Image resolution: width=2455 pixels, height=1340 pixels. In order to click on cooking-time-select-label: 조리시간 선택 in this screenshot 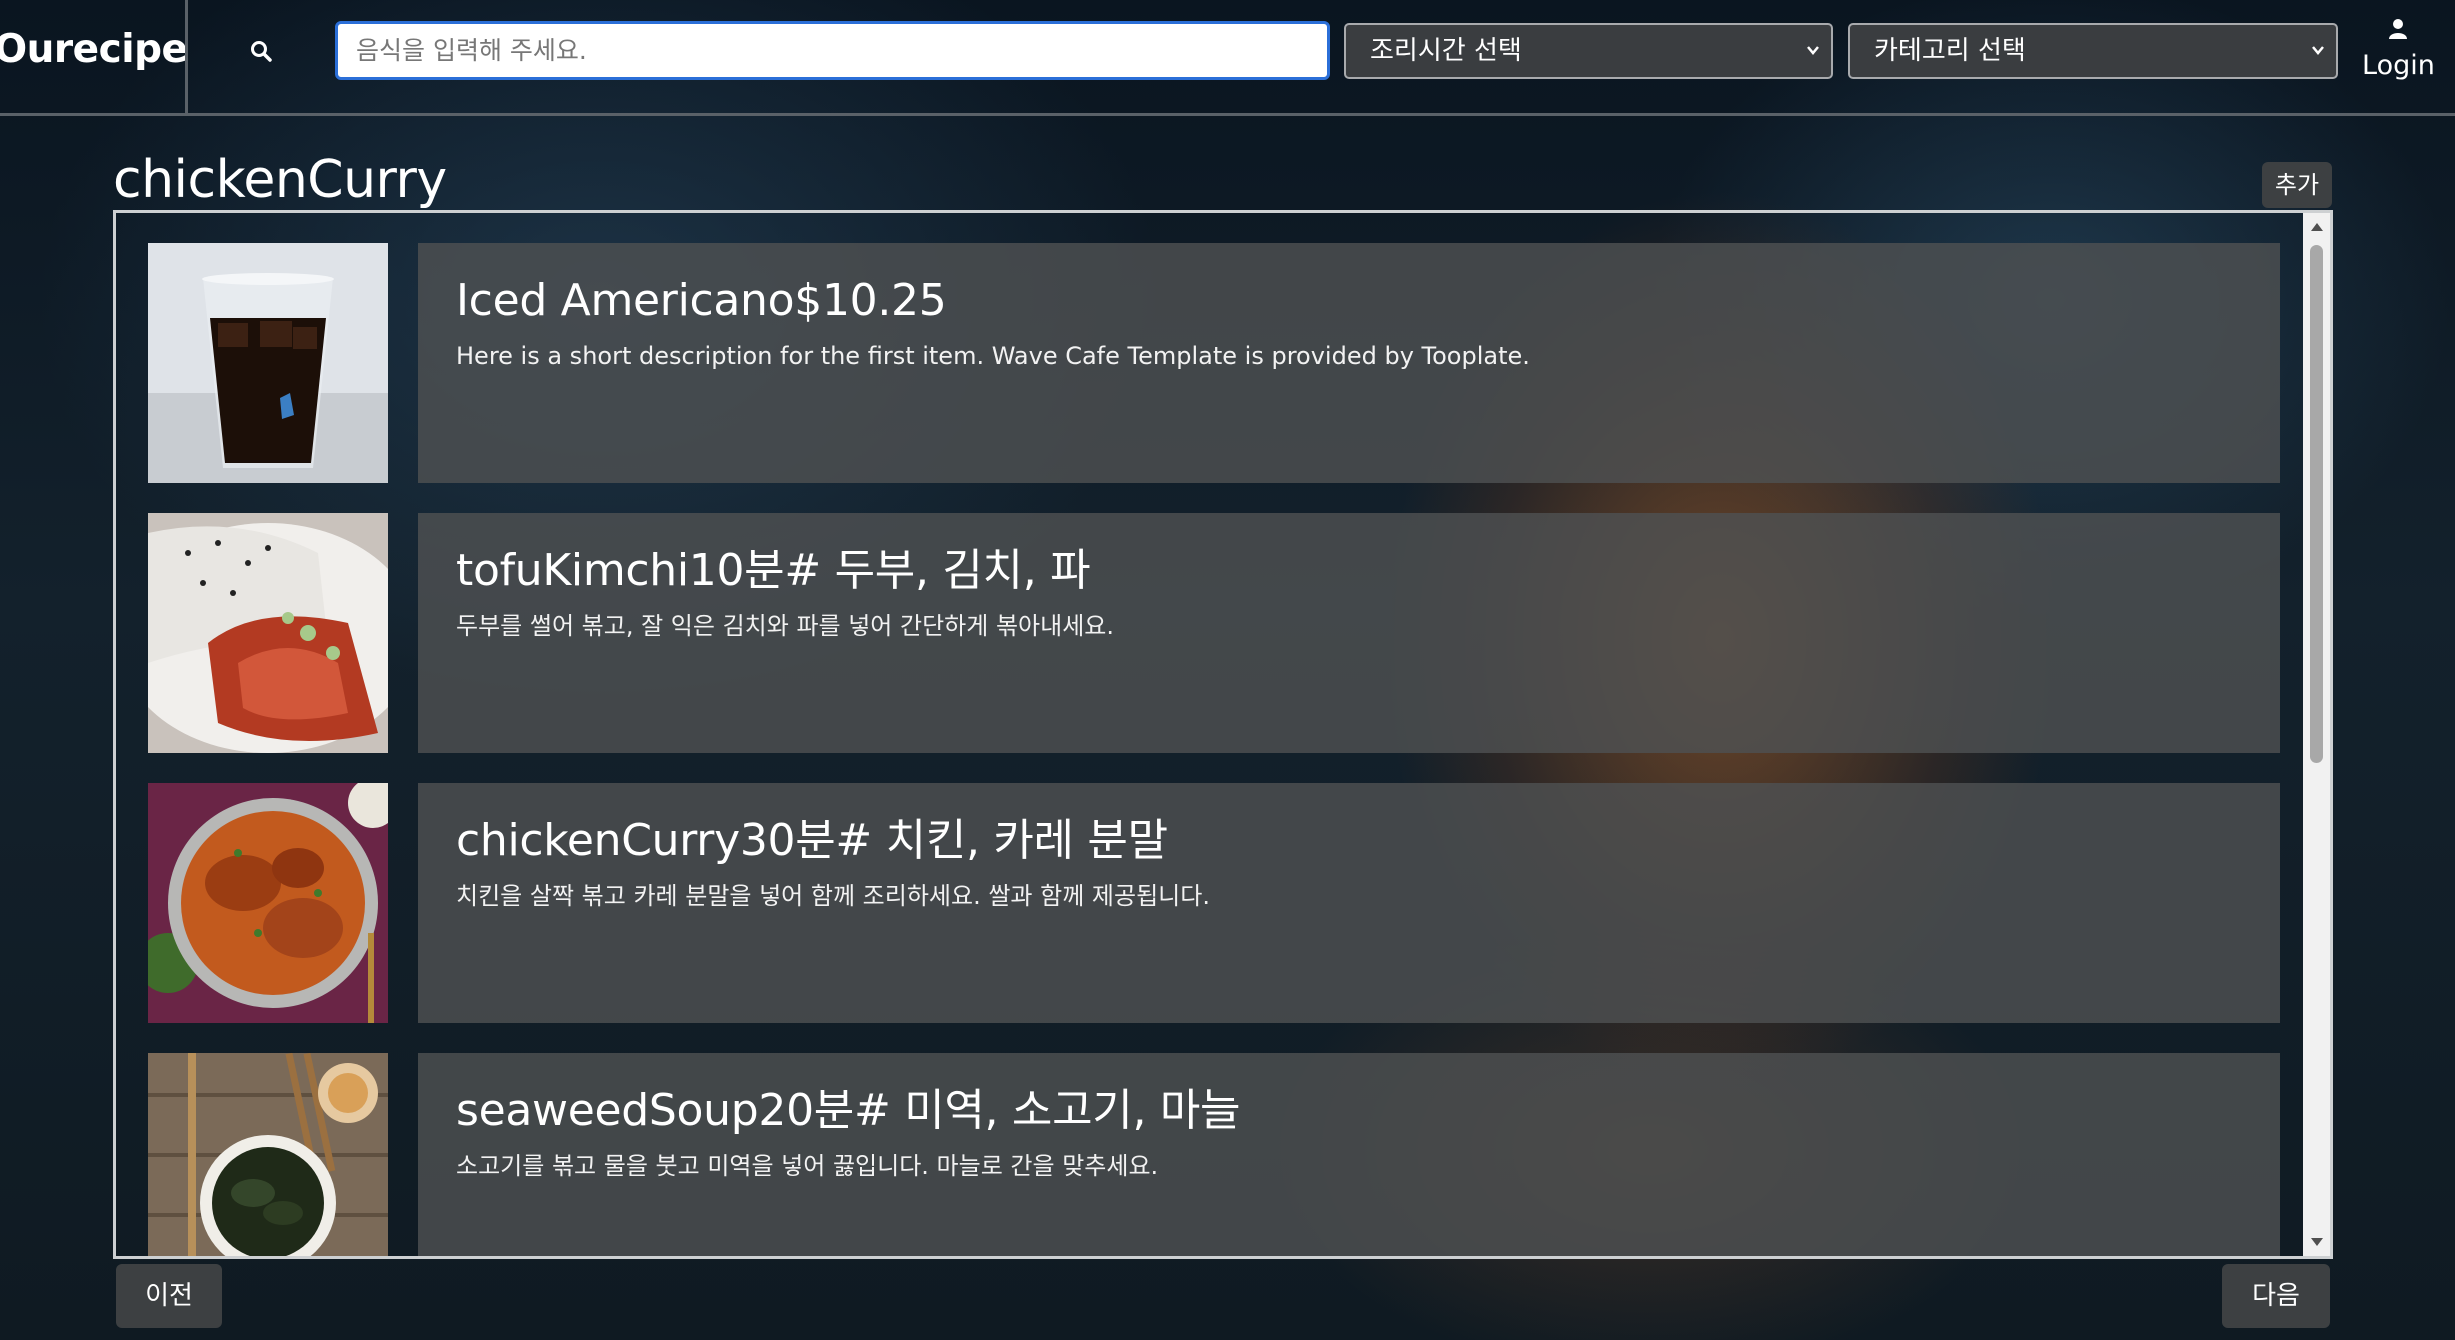, I will do `click(1446, 51)`.